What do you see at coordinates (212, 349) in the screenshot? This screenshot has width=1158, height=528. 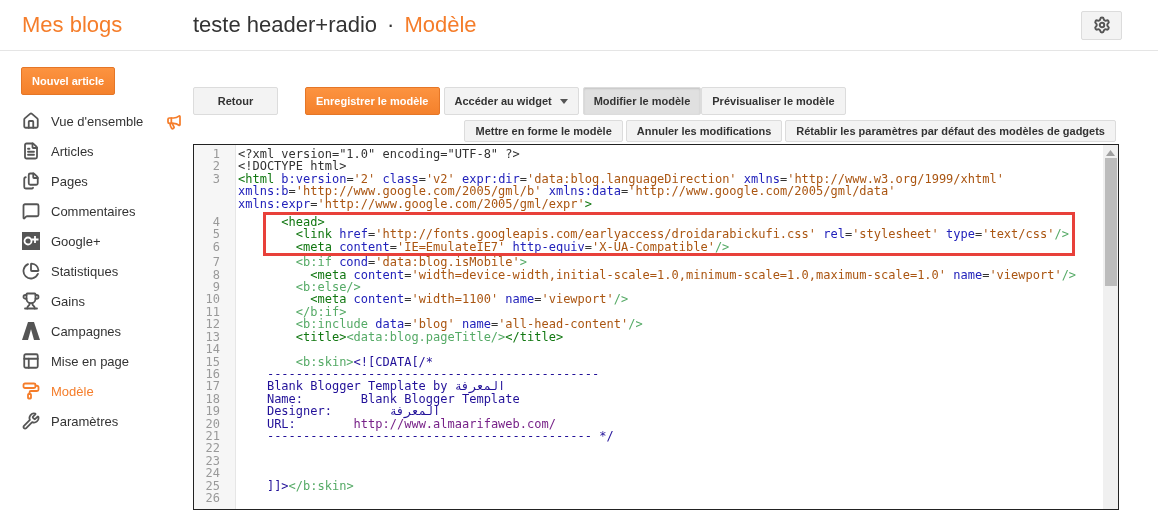 I see `line-number: 14` at bounding box center [212, 349].